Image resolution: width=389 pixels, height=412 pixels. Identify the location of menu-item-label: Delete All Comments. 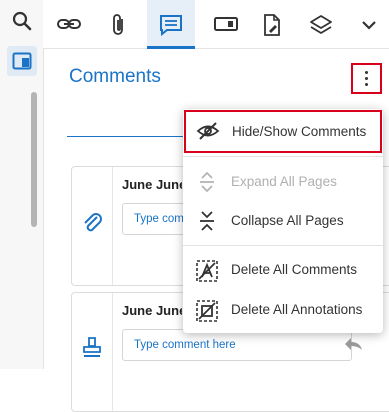
(294, 269).